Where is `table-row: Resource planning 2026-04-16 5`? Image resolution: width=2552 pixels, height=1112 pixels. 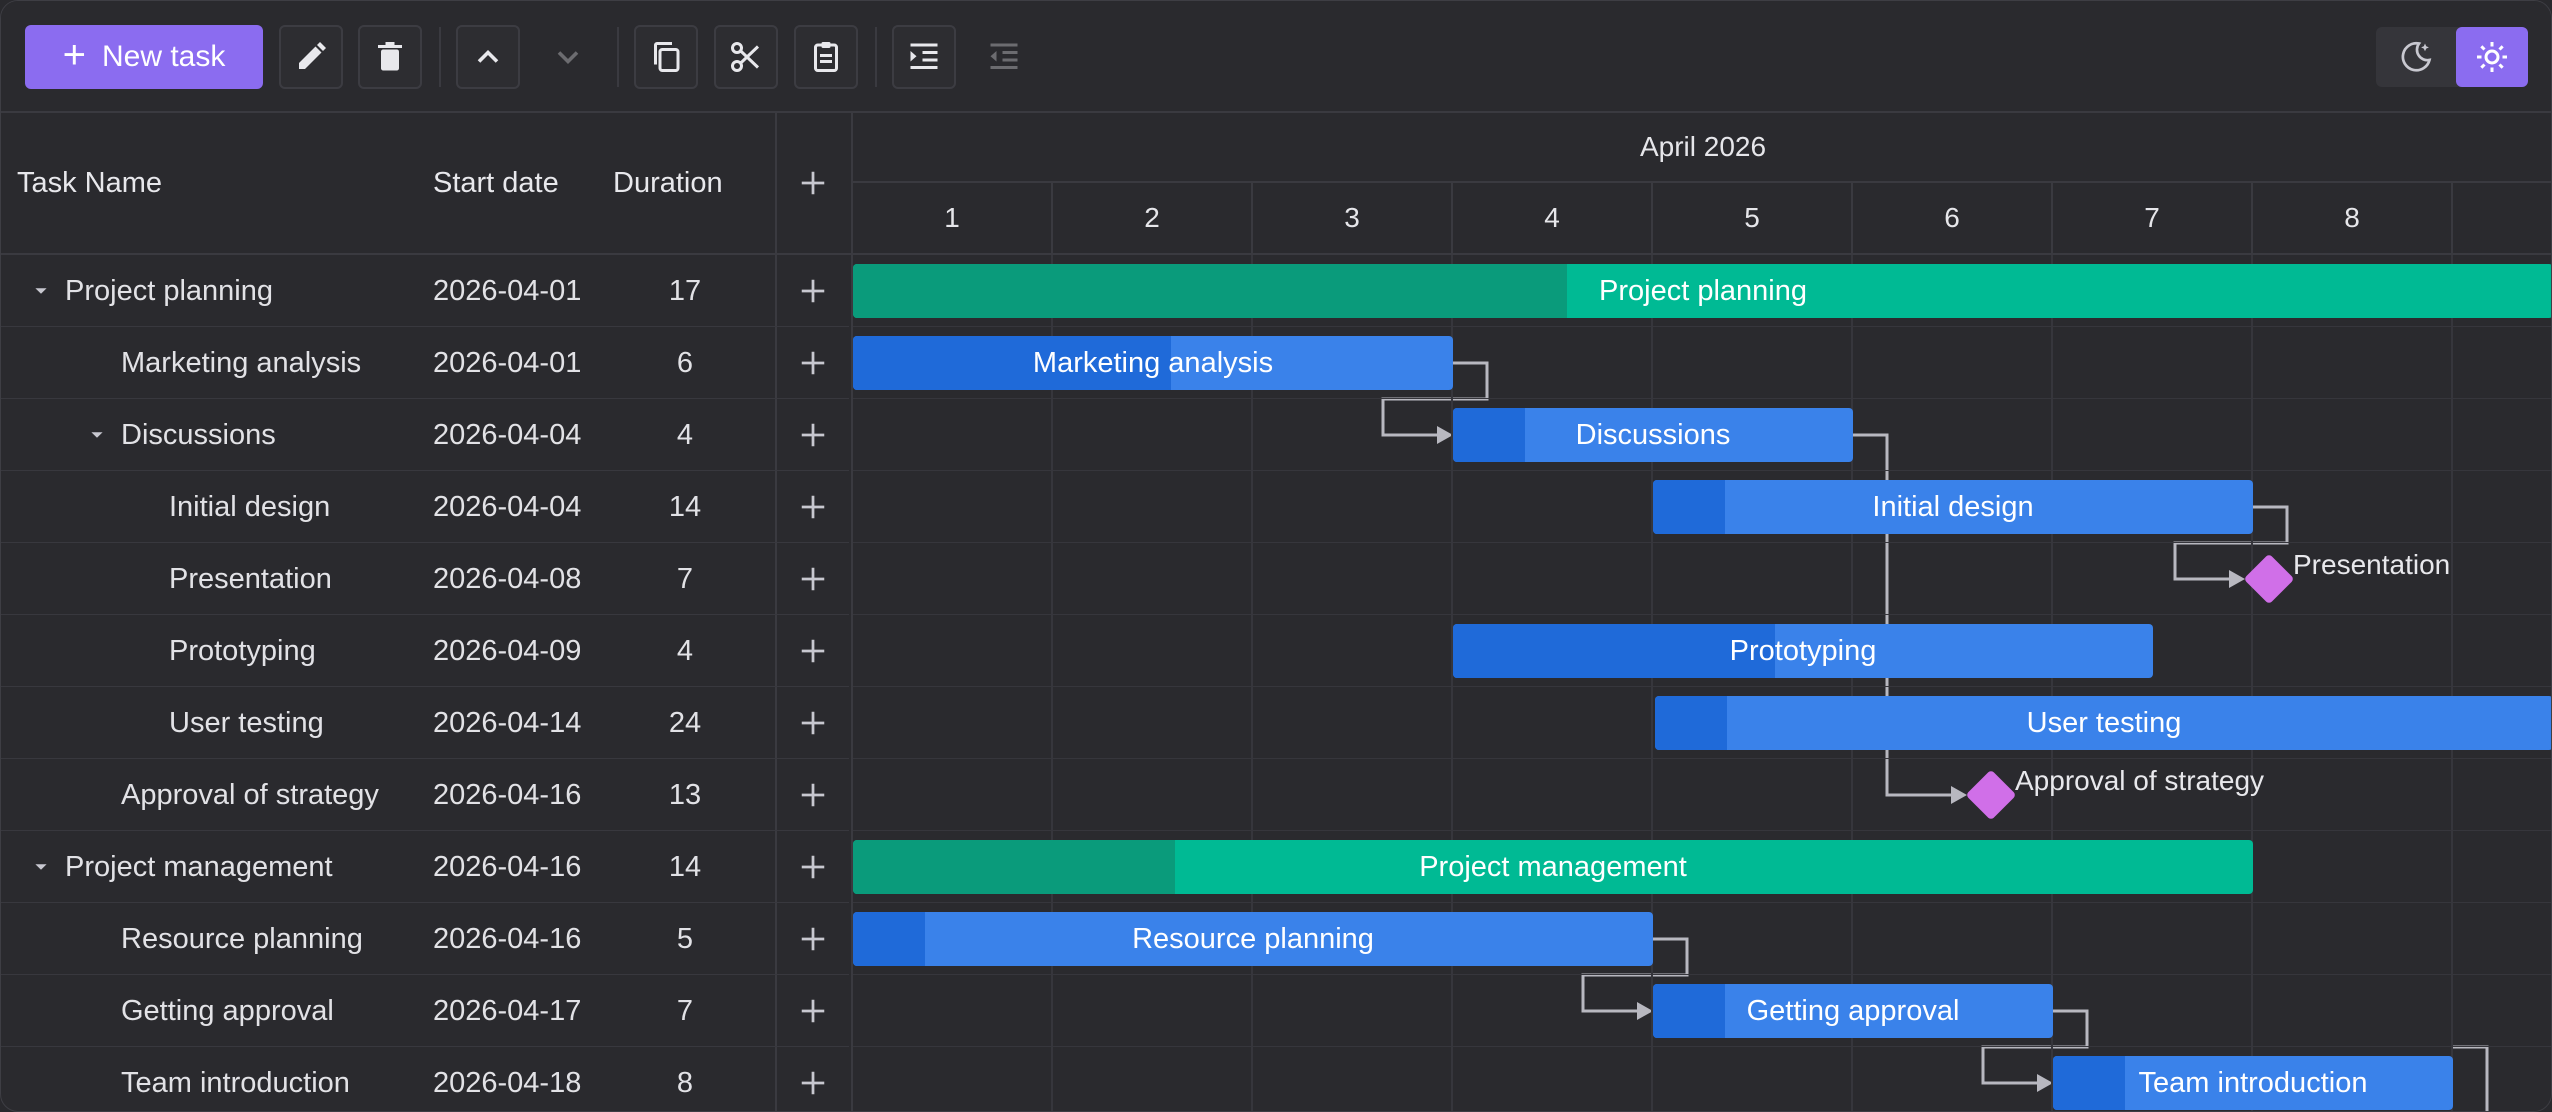 table-row: Resource planning 2026-04-16 5 is located at coordinates (425, 939).